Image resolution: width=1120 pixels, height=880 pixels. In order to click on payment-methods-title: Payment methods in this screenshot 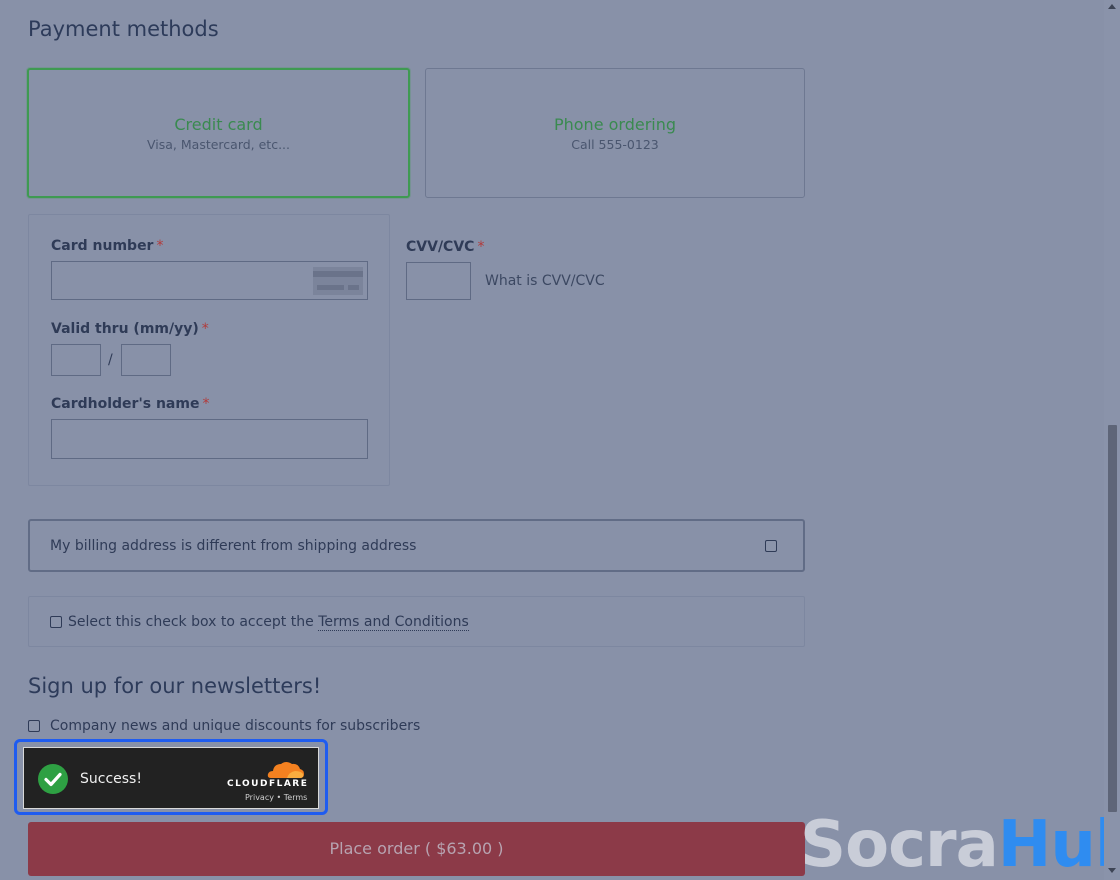, I will do `click(123, 29)`.